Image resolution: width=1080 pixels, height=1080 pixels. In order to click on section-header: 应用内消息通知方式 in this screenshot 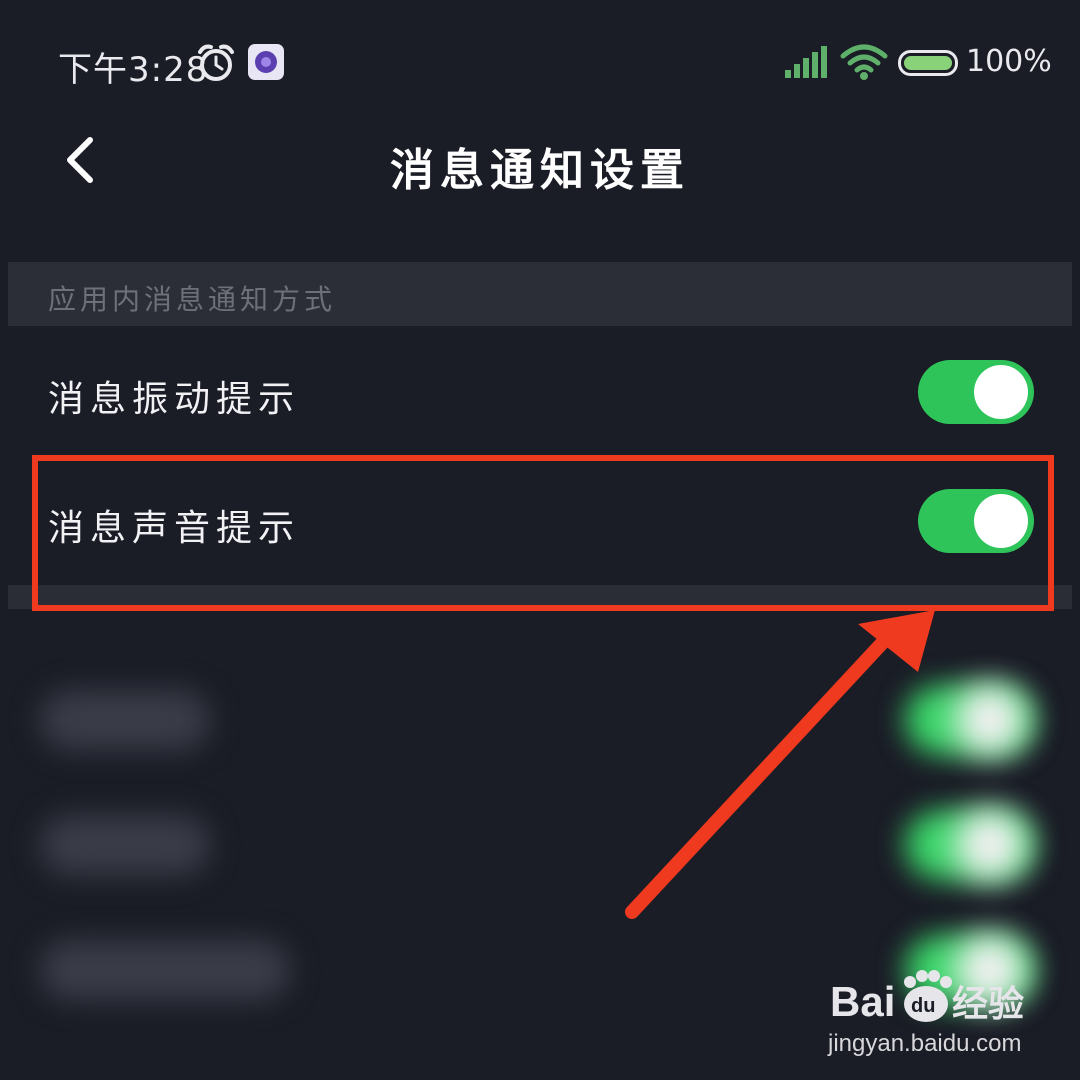, I will do `click(540, 294)`.